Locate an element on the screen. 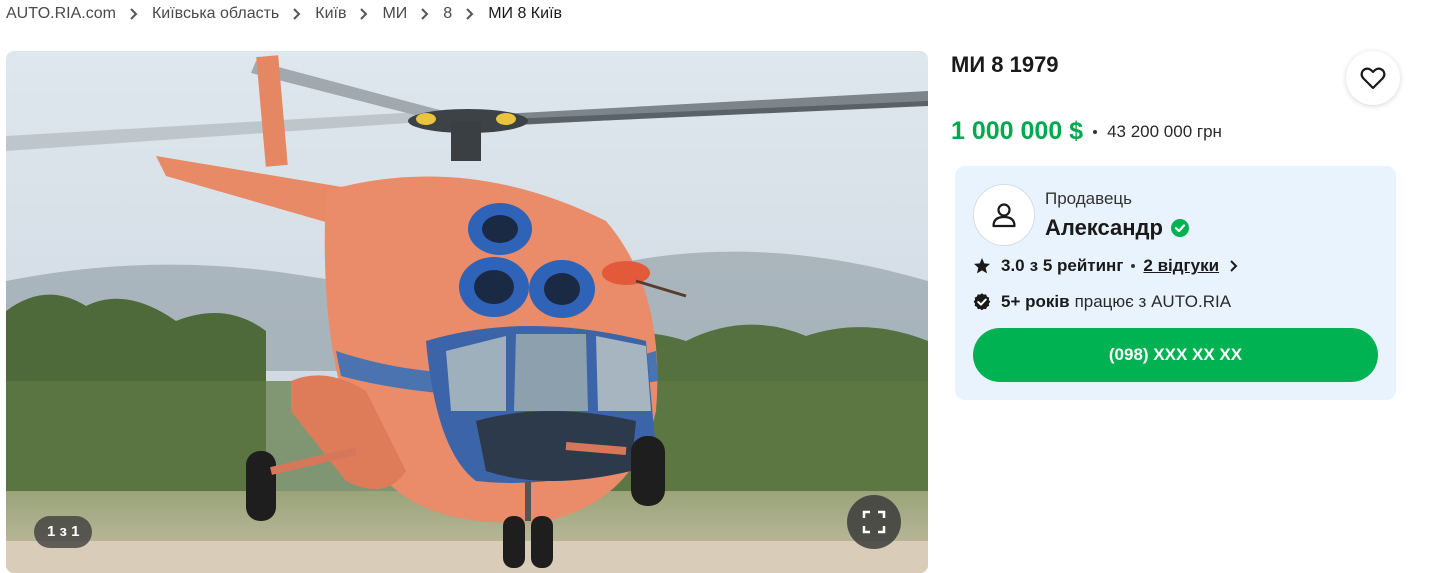  seller-name-row: Александр is located at coordinates (1117, 228).